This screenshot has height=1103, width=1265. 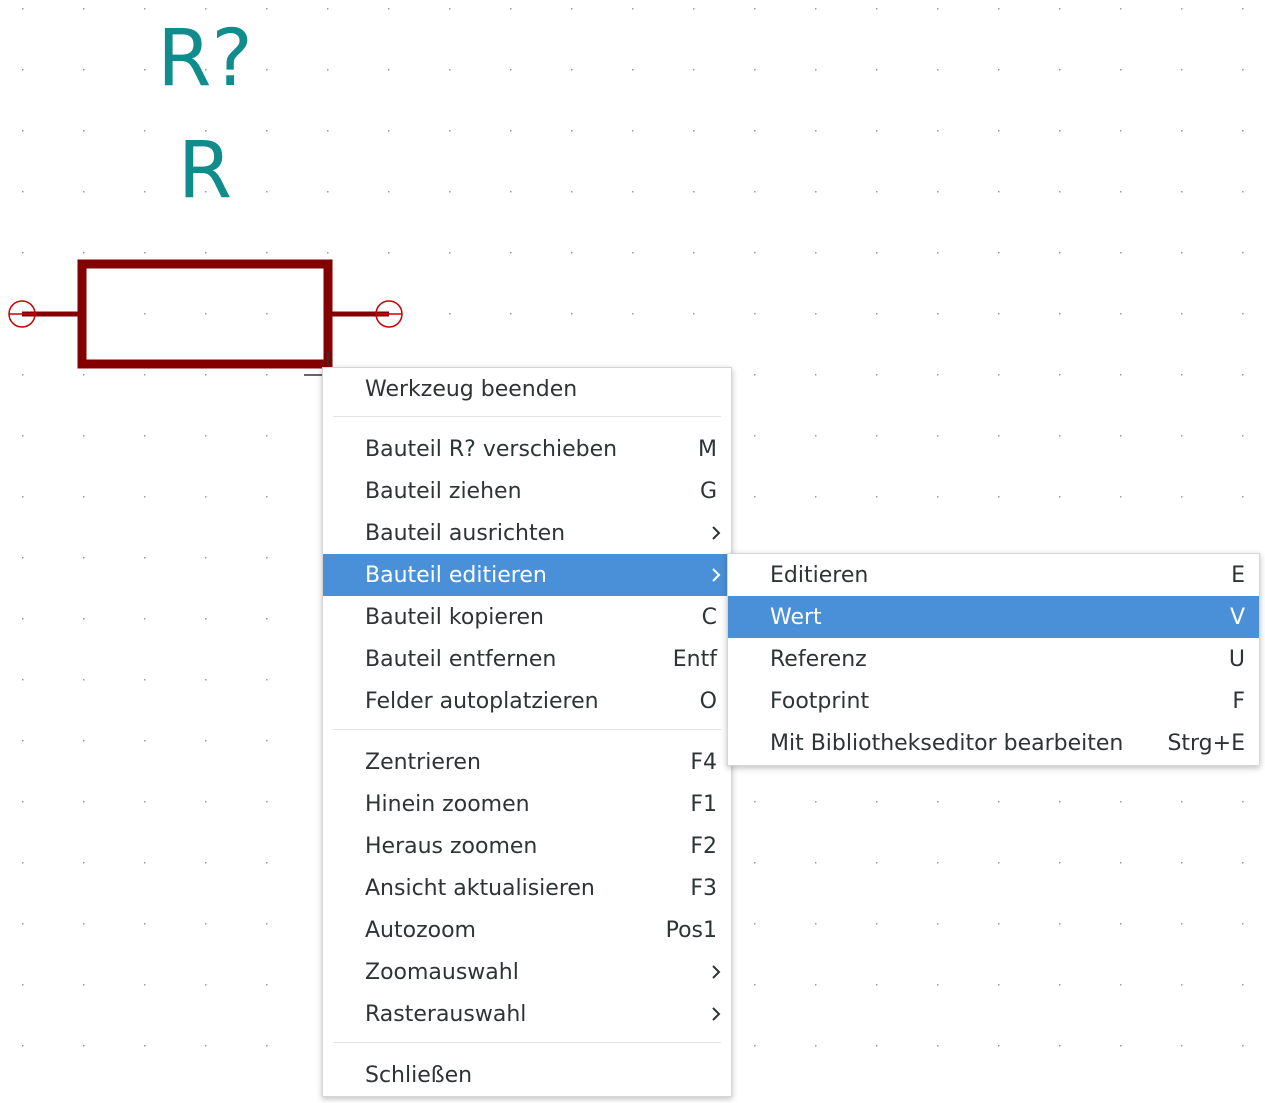 What do you see at coordinates (1206, 743) in the screenshot?
I see `submenu-item-shortcut: Strg+E` at bounding box center [1206, 743].